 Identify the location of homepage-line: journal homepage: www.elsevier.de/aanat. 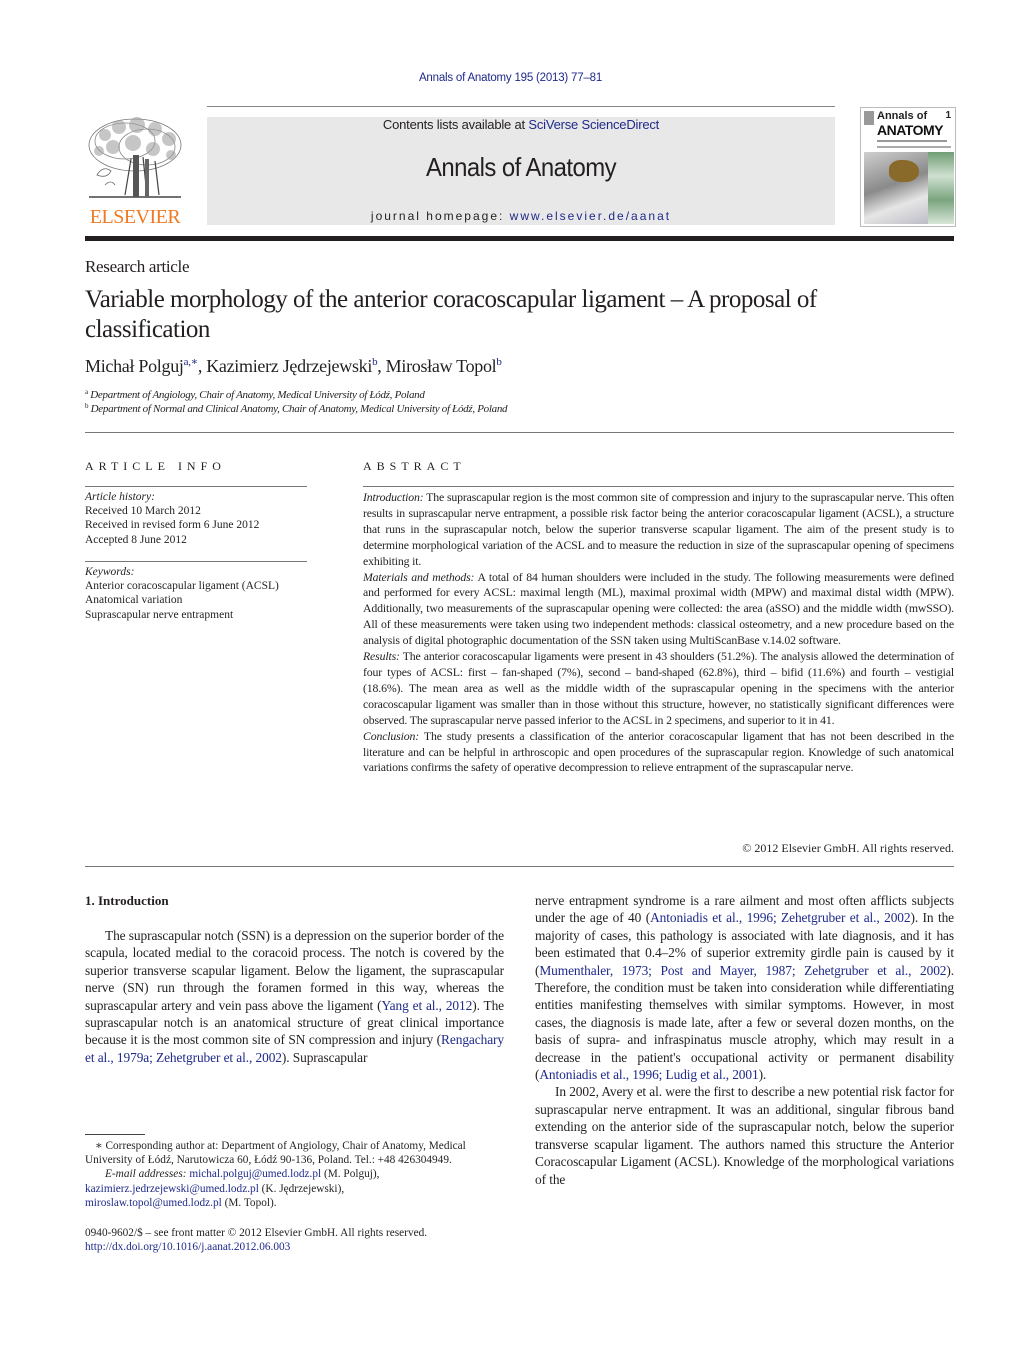
(521, 216).